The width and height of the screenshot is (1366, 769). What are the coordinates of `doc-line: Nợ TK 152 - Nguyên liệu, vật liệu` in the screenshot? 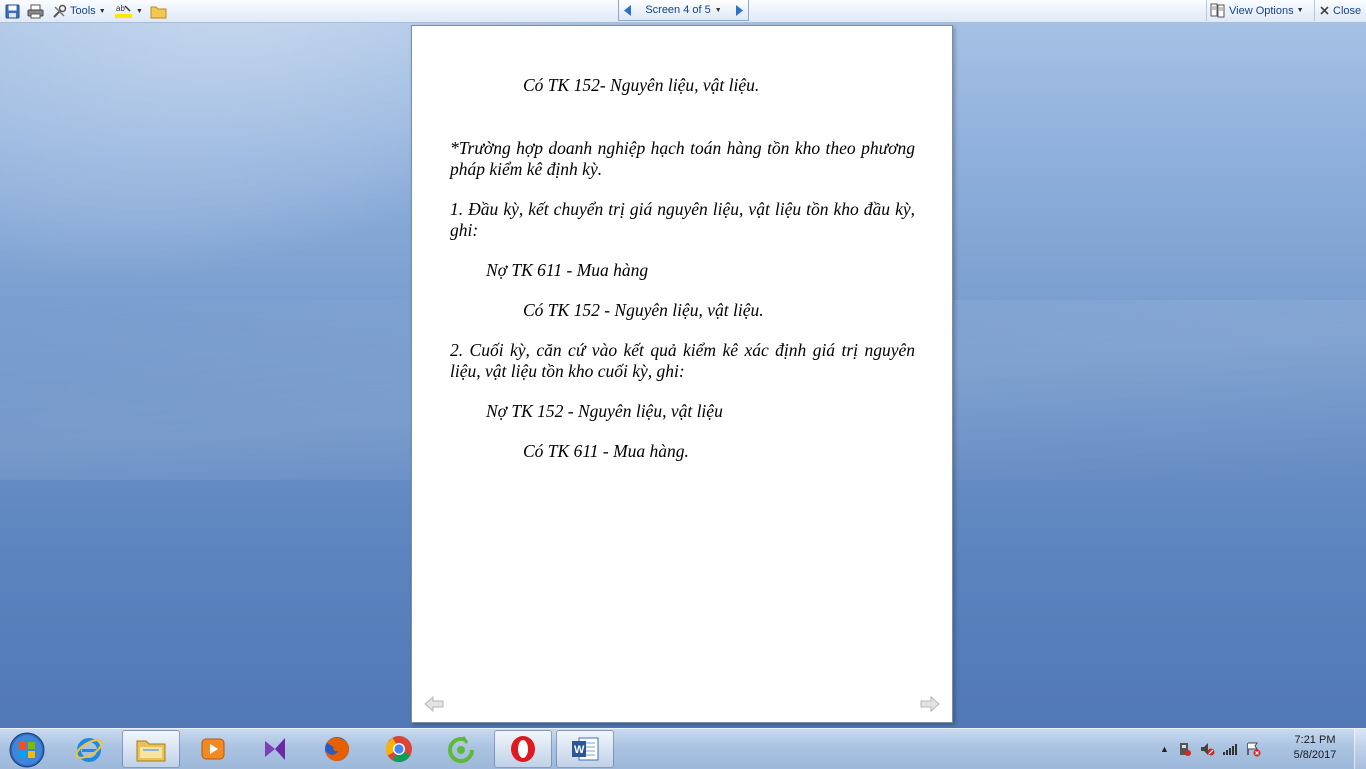 It's located at (604, 411).